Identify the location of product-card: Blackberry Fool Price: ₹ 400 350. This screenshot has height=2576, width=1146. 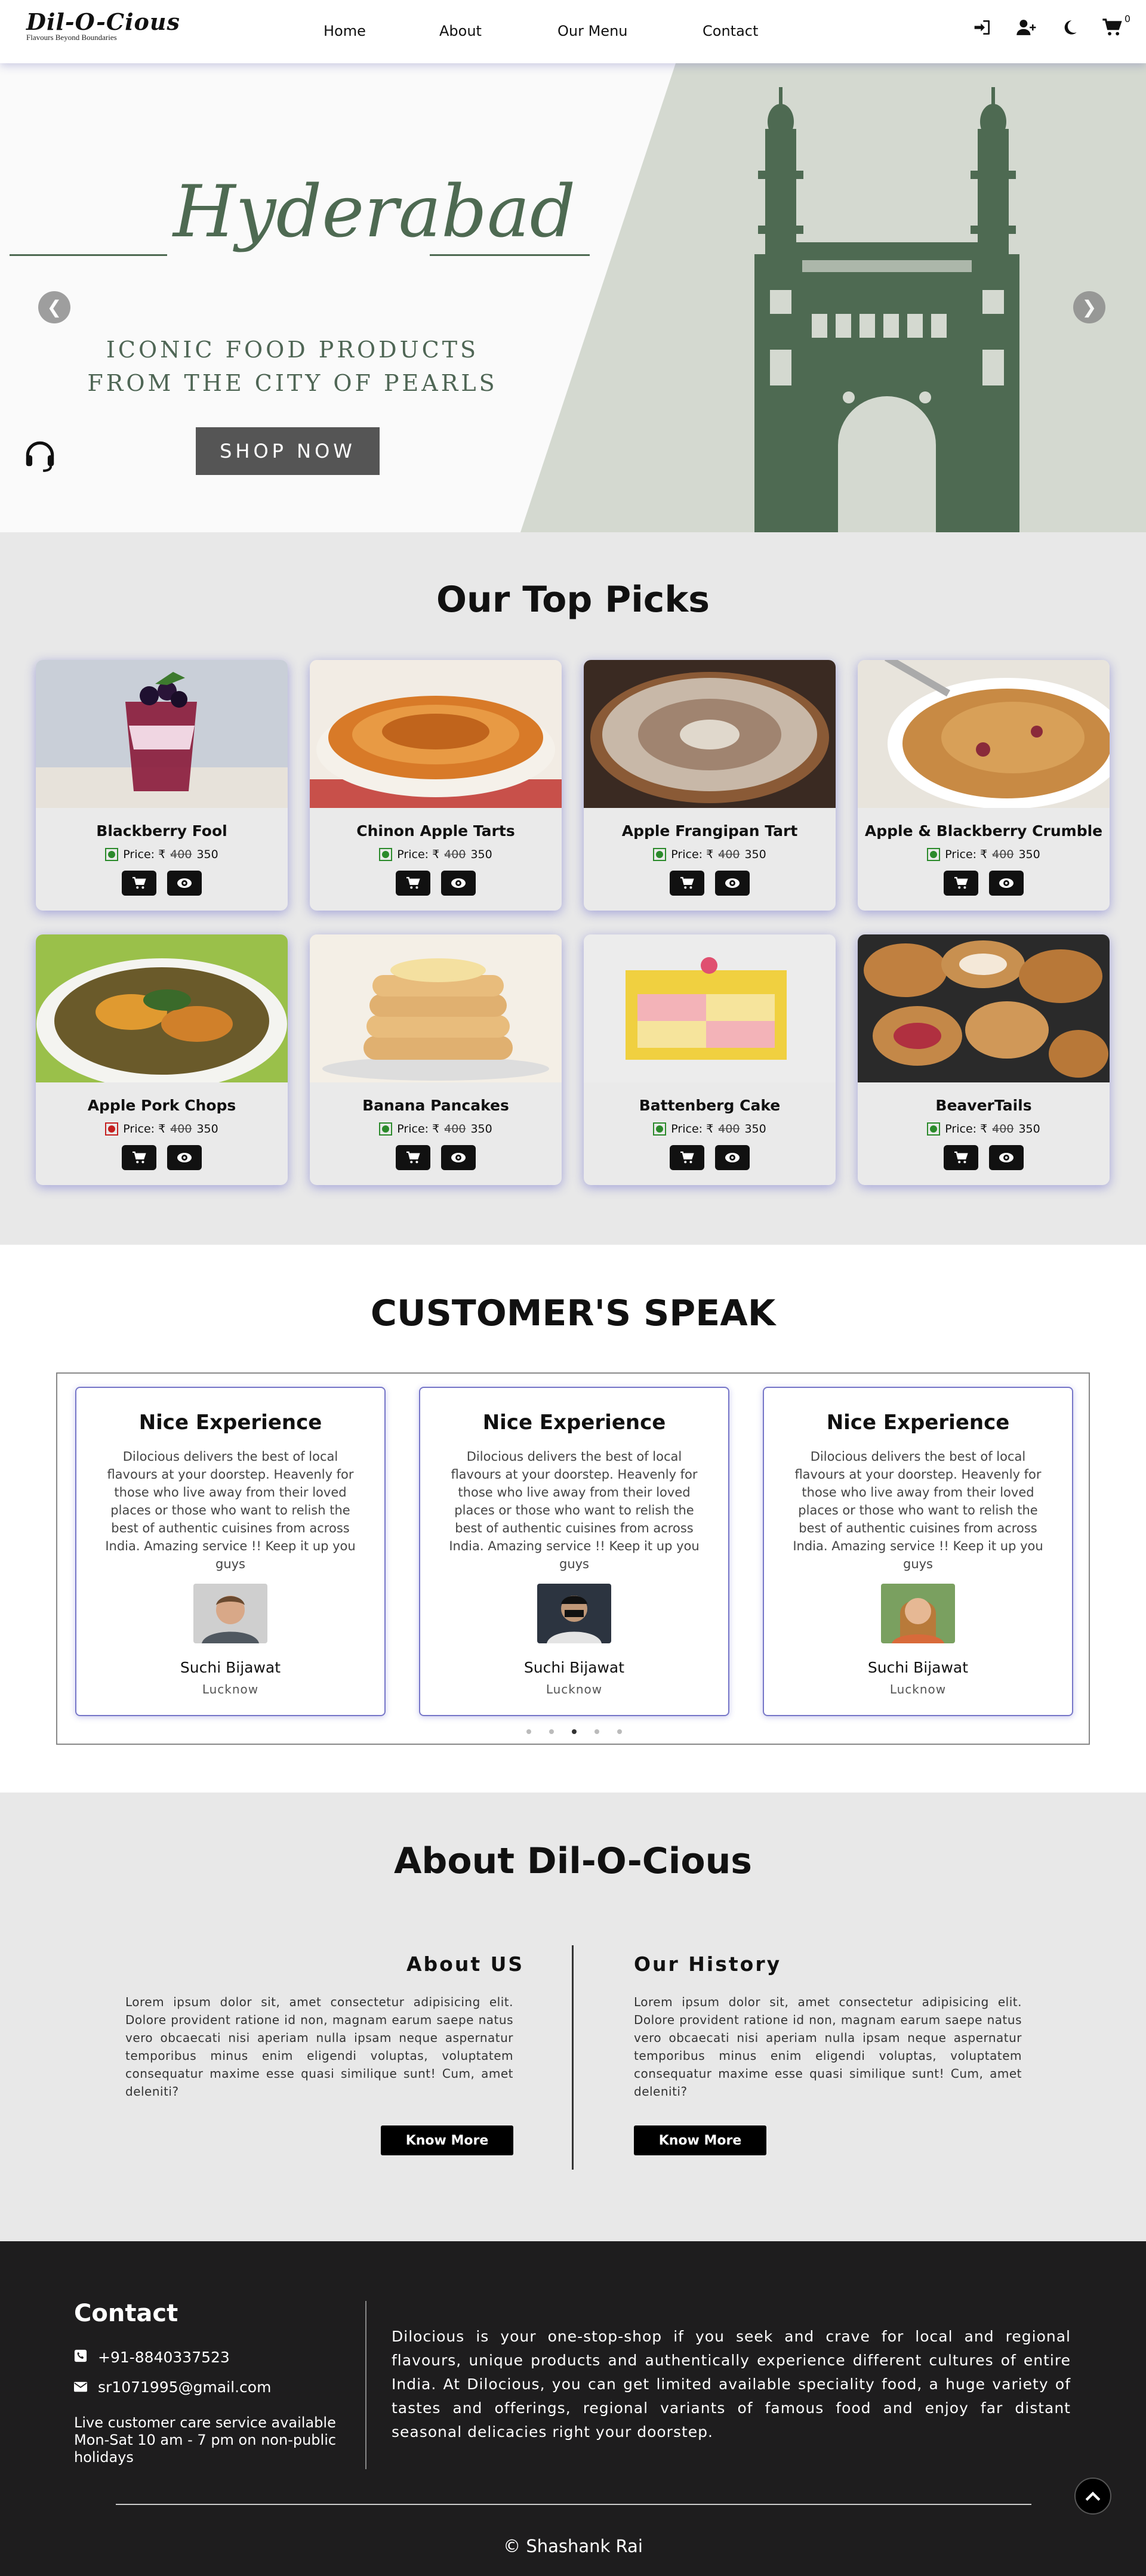
(162, 785).